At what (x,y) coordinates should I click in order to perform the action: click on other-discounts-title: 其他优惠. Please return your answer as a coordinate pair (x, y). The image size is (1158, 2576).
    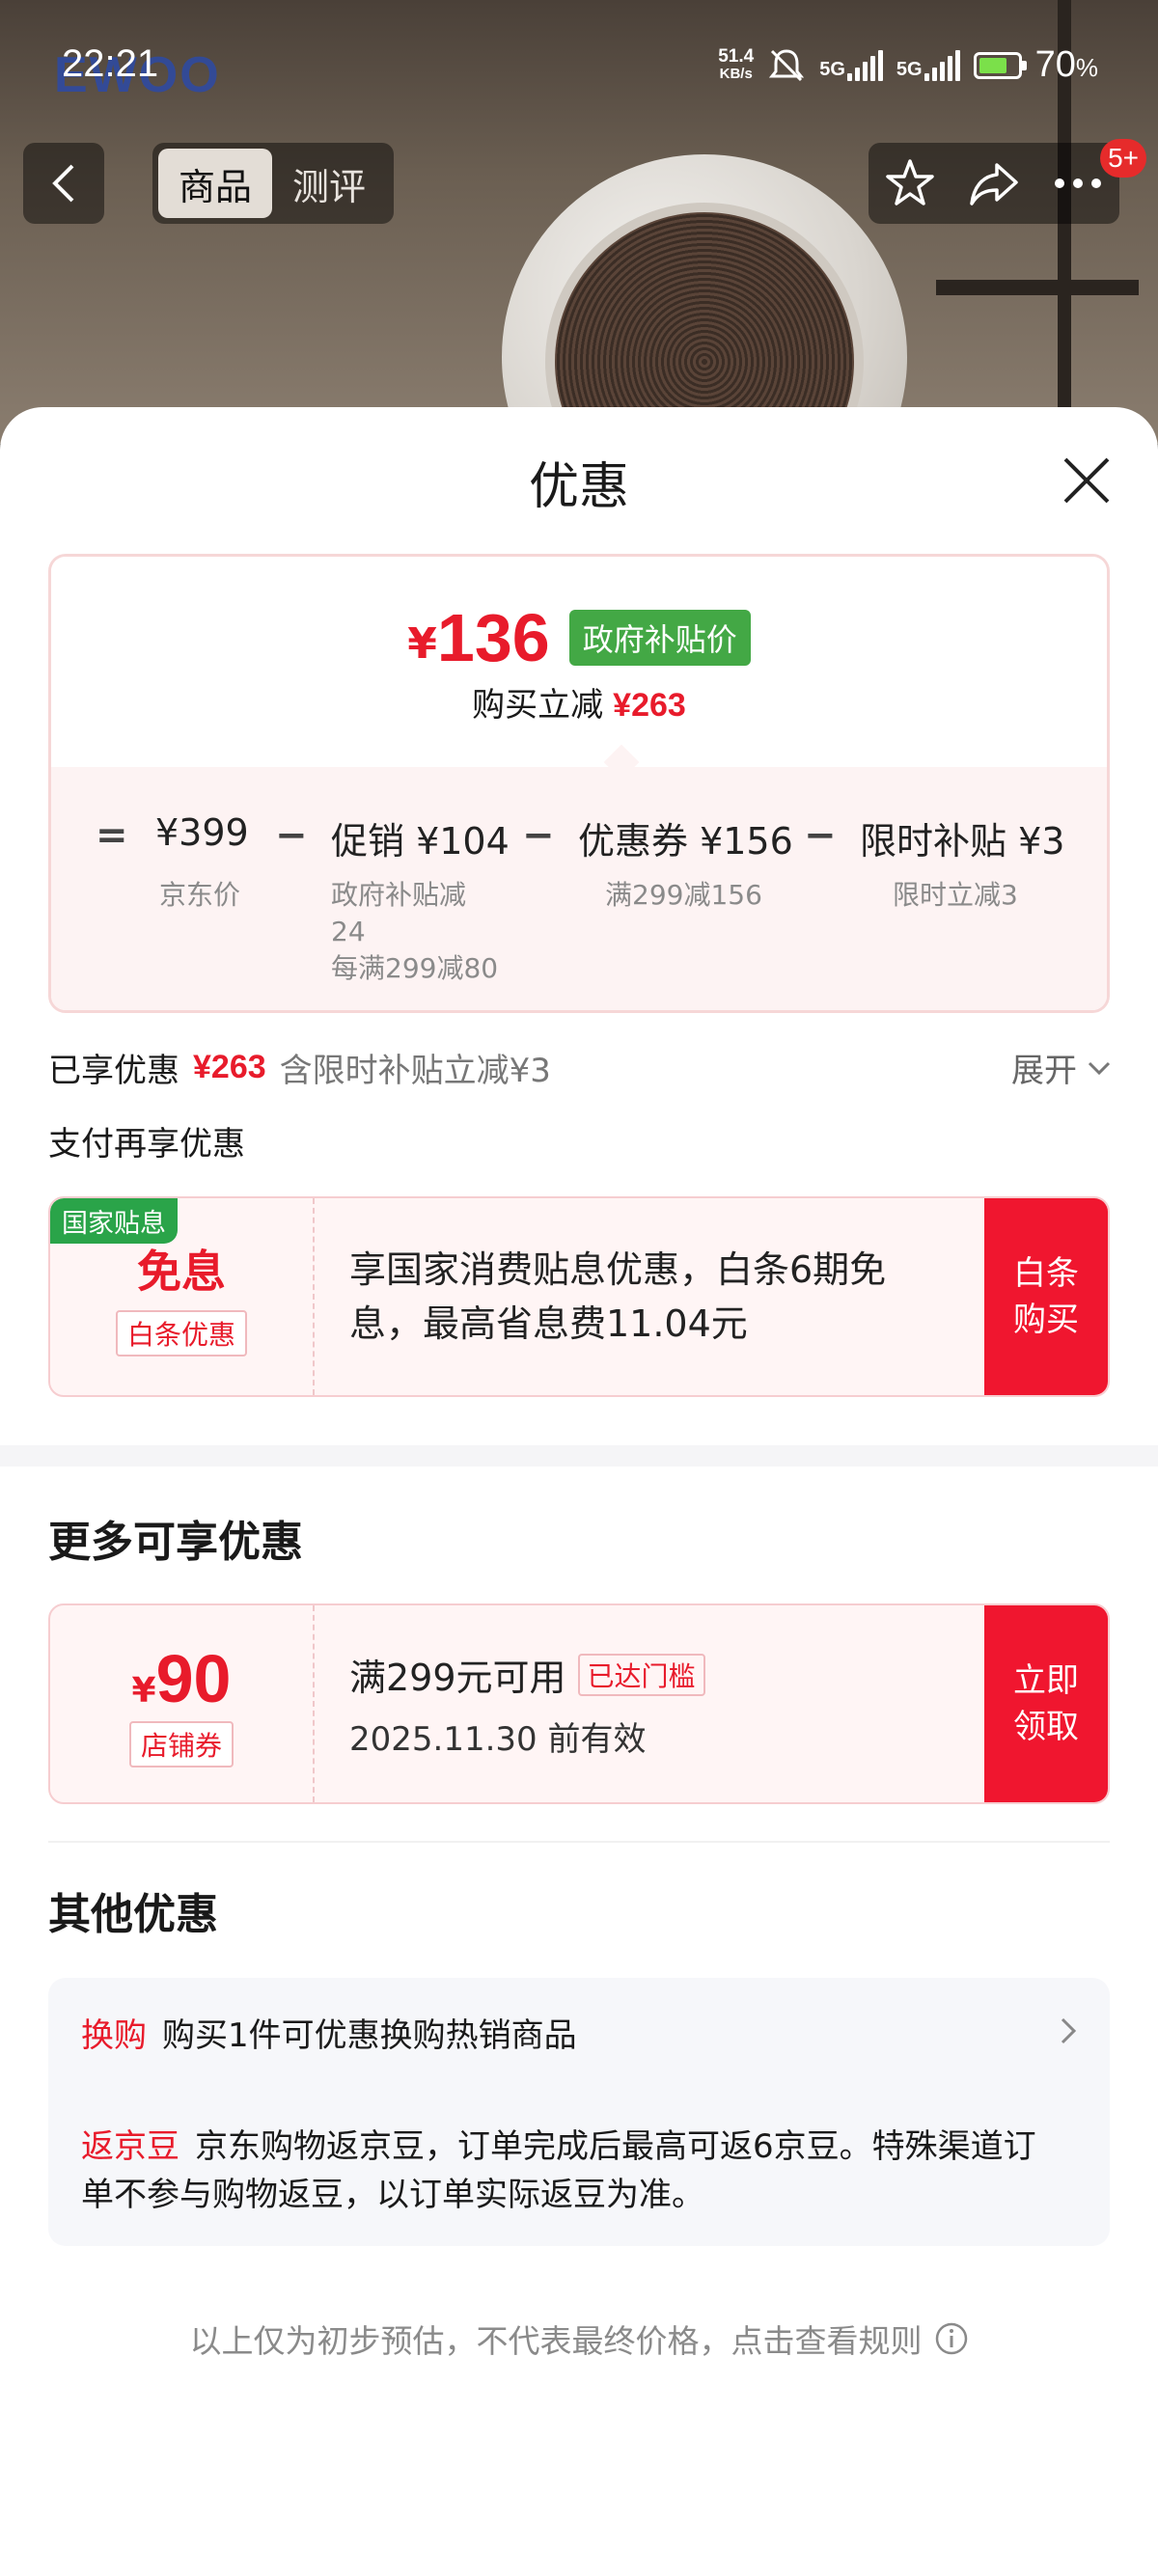
    Looking at the image, I should click on (133, 1915).